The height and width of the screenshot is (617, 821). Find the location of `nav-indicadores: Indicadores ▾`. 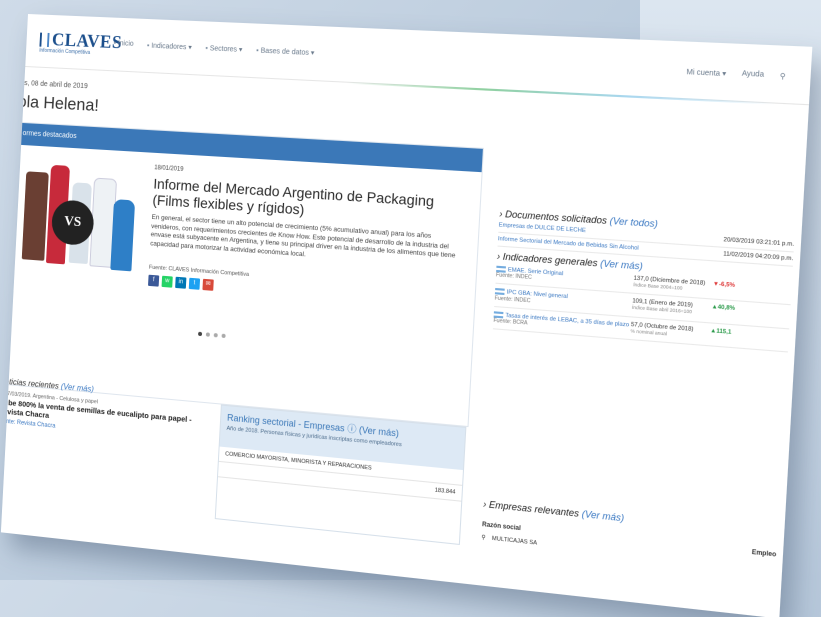

nav-indicadores: Indicadores ▾ is located at coordinates (169, 46).